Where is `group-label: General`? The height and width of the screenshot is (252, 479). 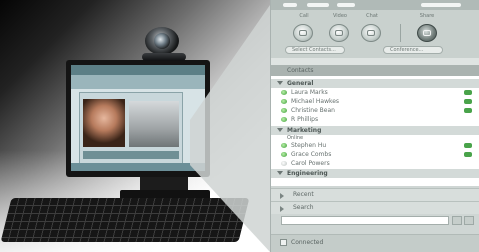
group-label: General is located at coordinates (300, 83).